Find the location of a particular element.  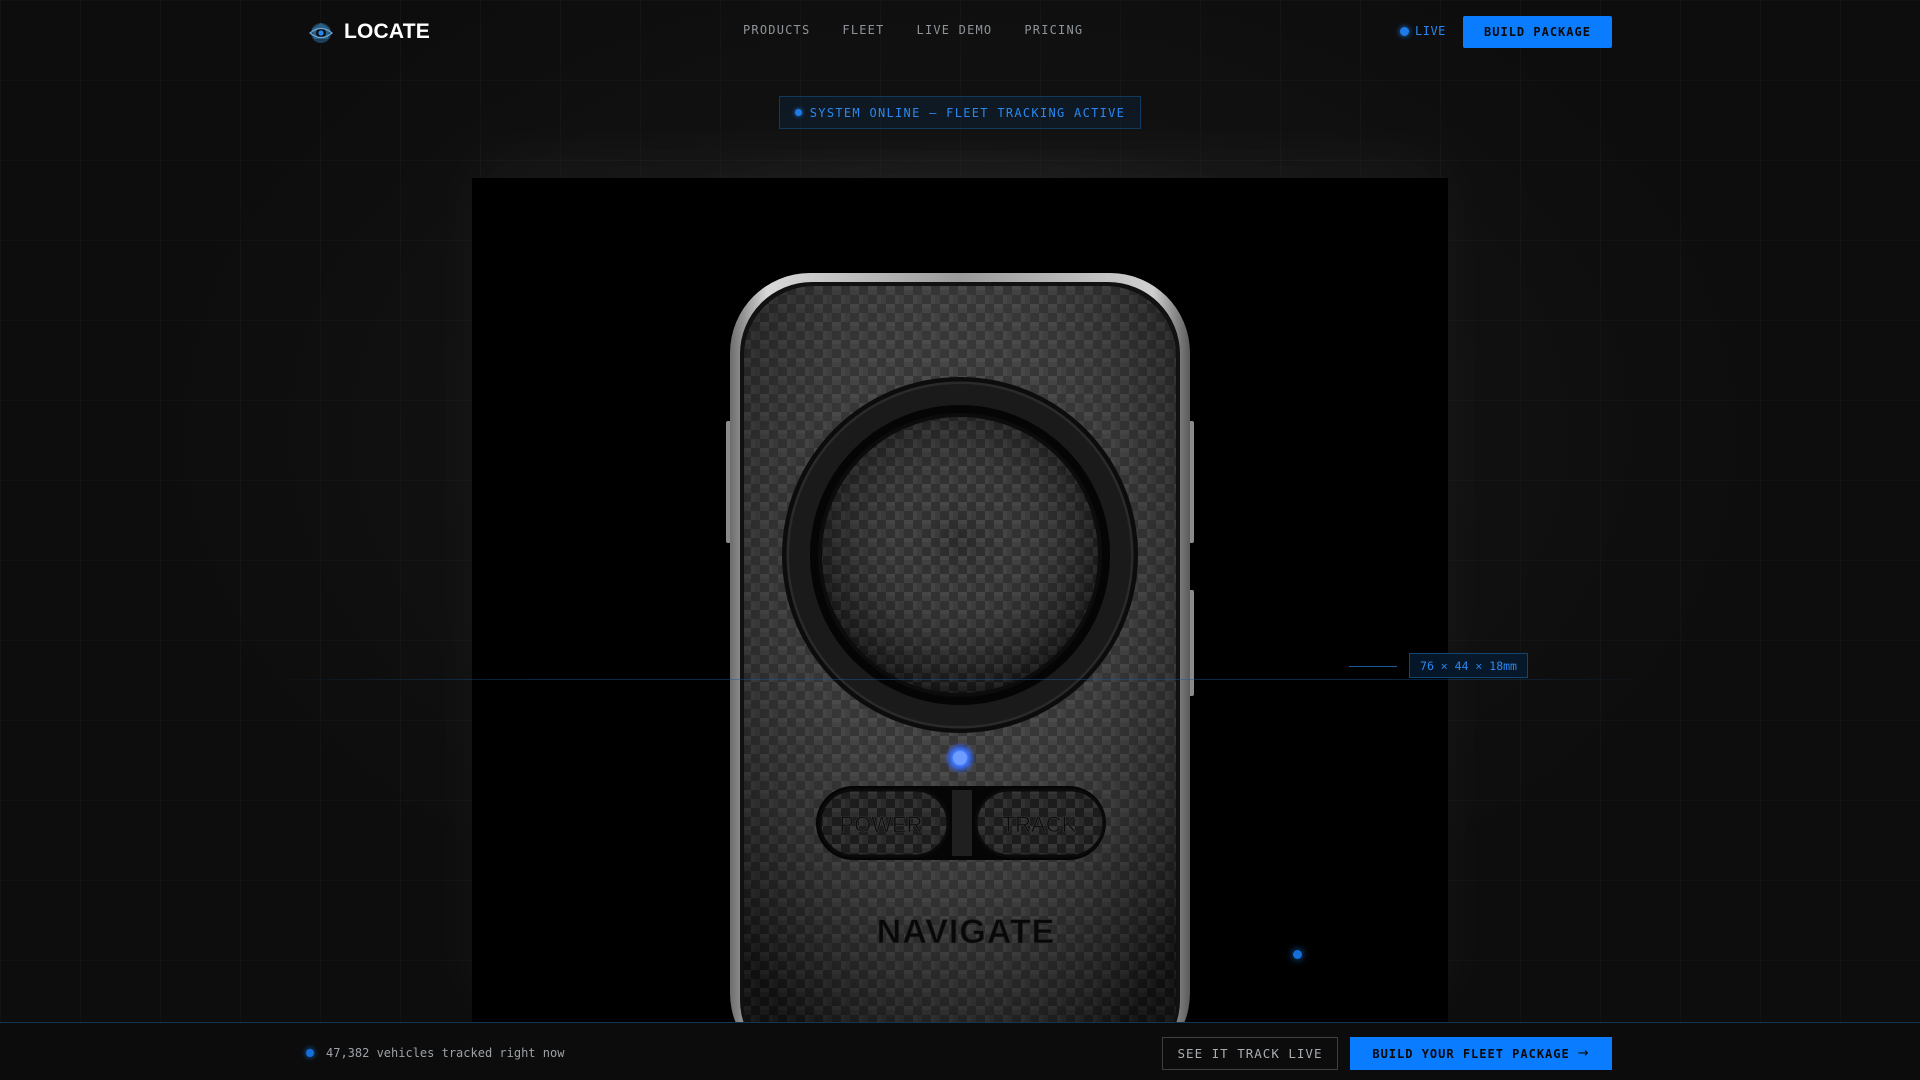

arrow-right-icon: → is located at coordinates (1583, 1053).